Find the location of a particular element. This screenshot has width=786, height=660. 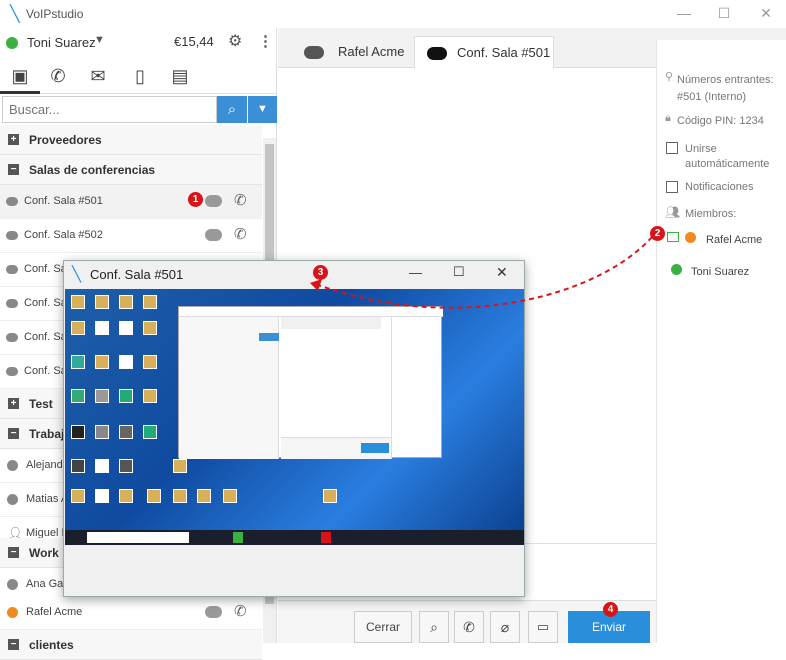

screen-share-icon: ▭ is located at coordinates (543, 627).